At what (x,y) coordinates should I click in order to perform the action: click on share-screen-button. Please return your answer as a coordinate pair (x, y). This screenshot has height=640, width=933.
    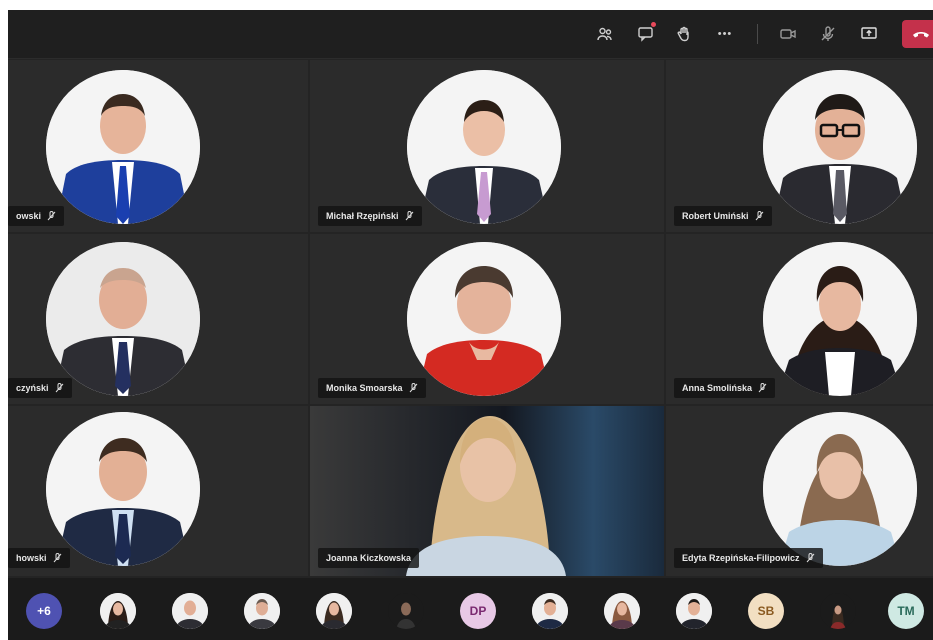
    Looking at the image, I should click on (869, 34).